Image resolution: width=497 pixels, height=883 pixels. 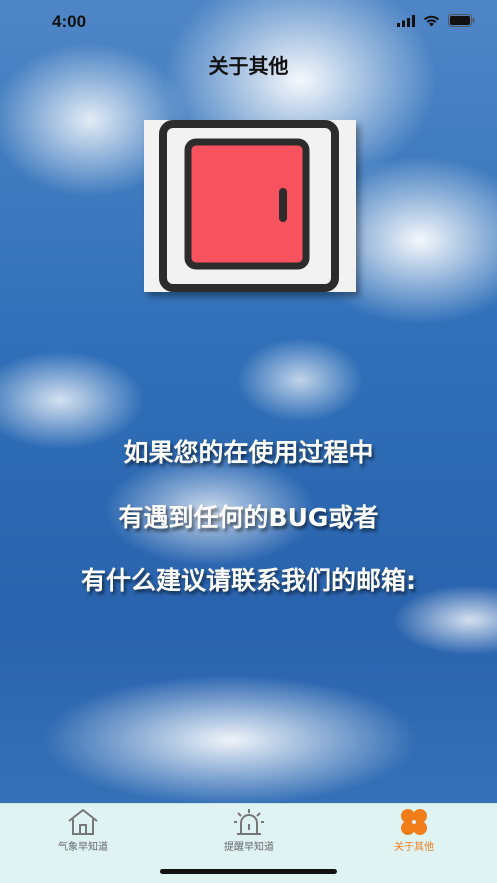 What do you see at coordinates (249, 822) in the screenshot?
I see `alarm-light-icon` at bounding box center [249, 822].